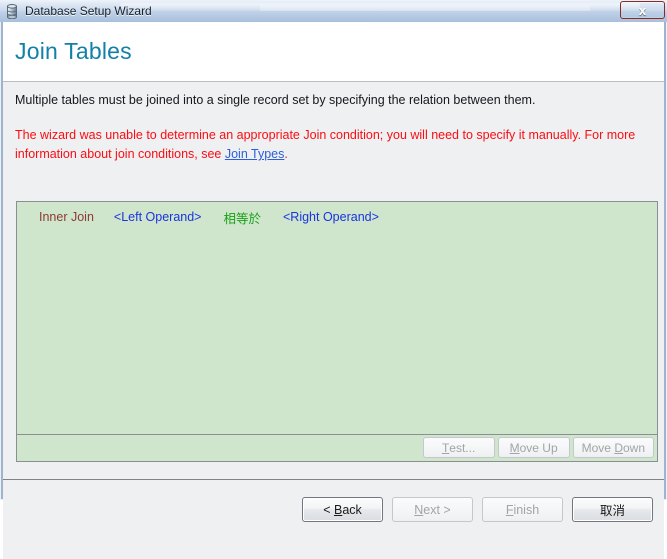 The width and height of the screenshot is (667, 559). Describe the element at coordinates (286, 154) in the screenshot. I see `warning-text-part2: .` at that location.